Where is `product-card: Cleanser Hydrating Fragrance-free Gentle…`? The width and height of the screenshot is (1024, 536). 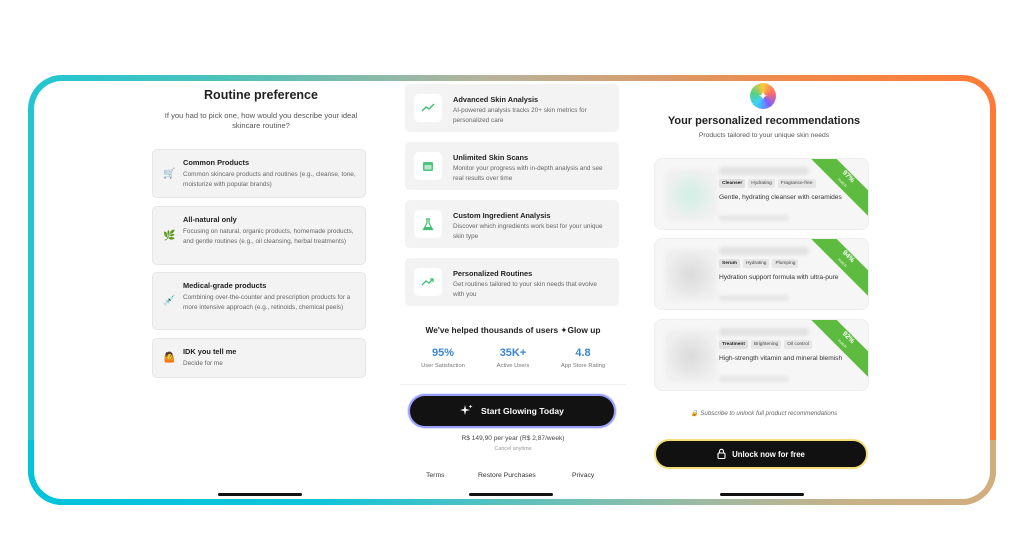
product-card: Cleanser Hydrating Fragrance-free Gentle… is located at coordinates (761, 194).